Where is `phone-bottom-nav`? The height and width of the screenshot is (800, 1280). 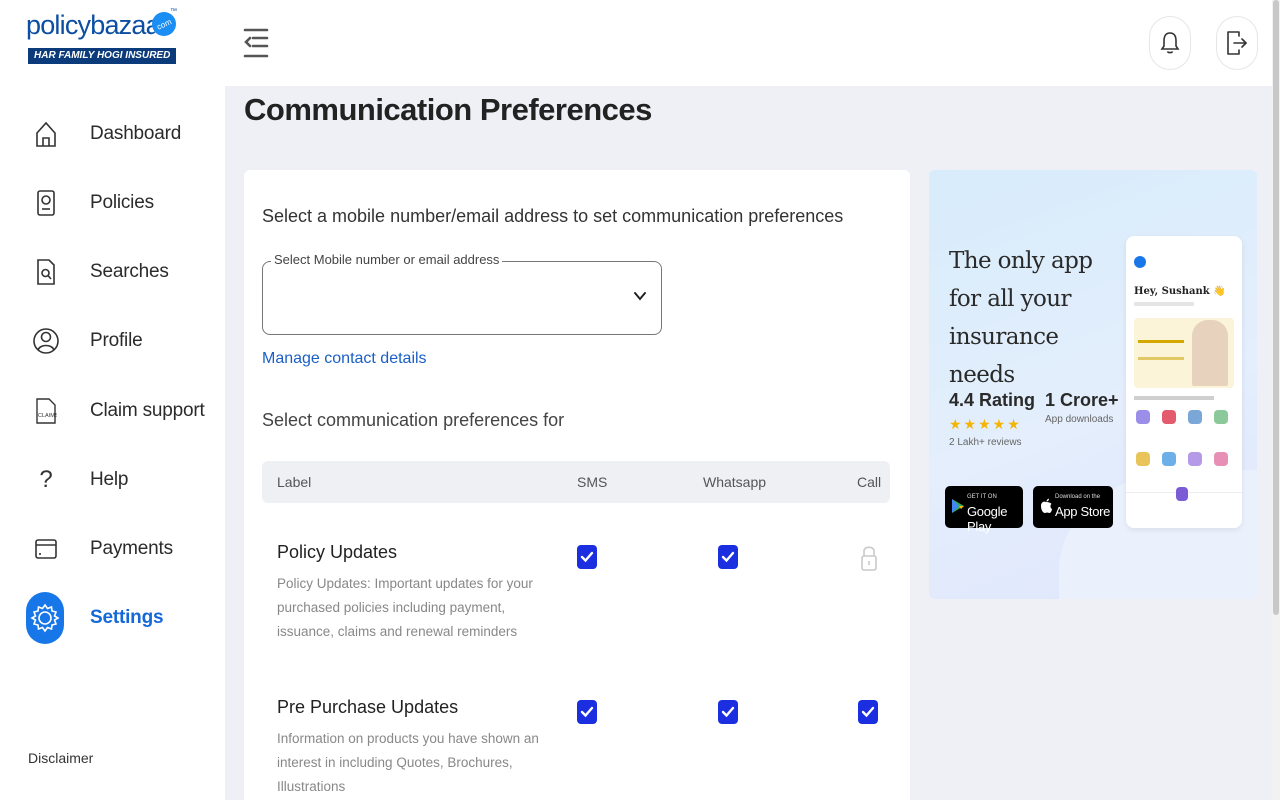 phone-bottom-nav is located at coordinates (1184, 499).